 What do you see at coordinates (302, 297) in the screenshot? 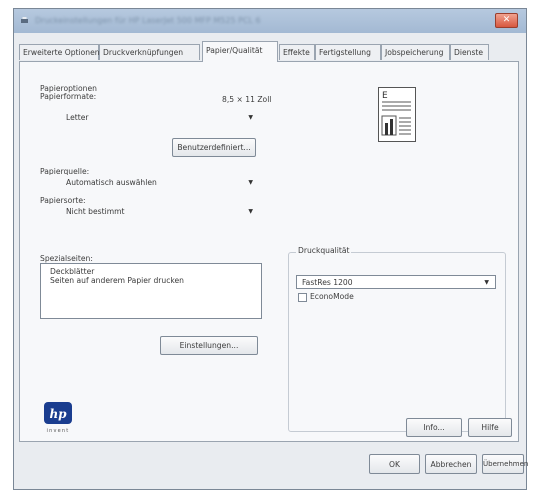
I see `economode-checkbox` at bounding box center [302, 297].